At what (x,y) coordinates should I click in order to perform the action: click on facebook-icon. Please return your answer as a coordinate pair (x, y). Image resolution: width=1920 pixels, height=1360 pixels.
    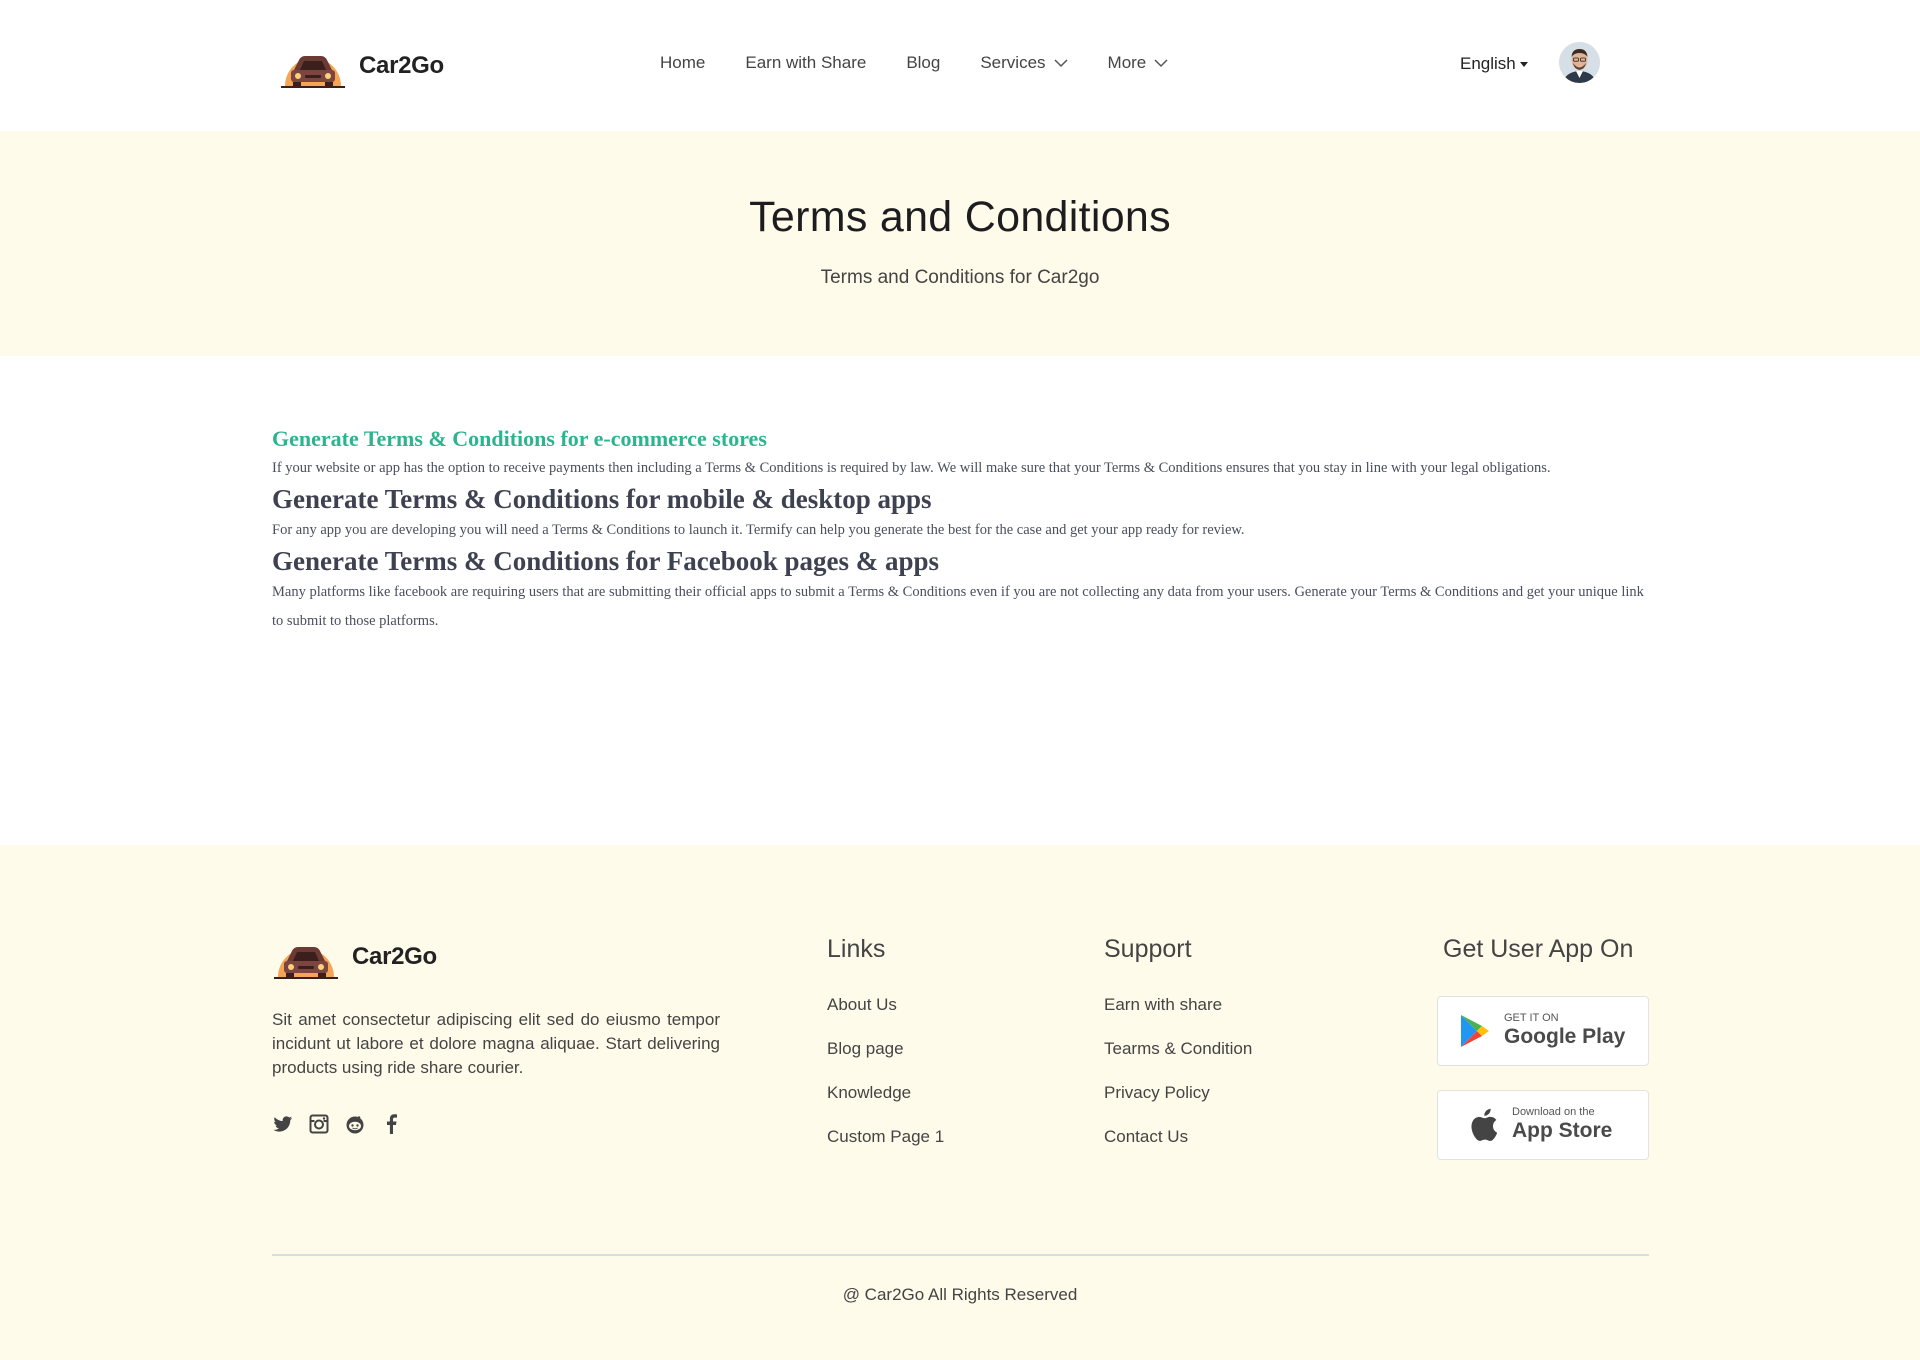
    Looking at the image, I should click on (391, 1124).